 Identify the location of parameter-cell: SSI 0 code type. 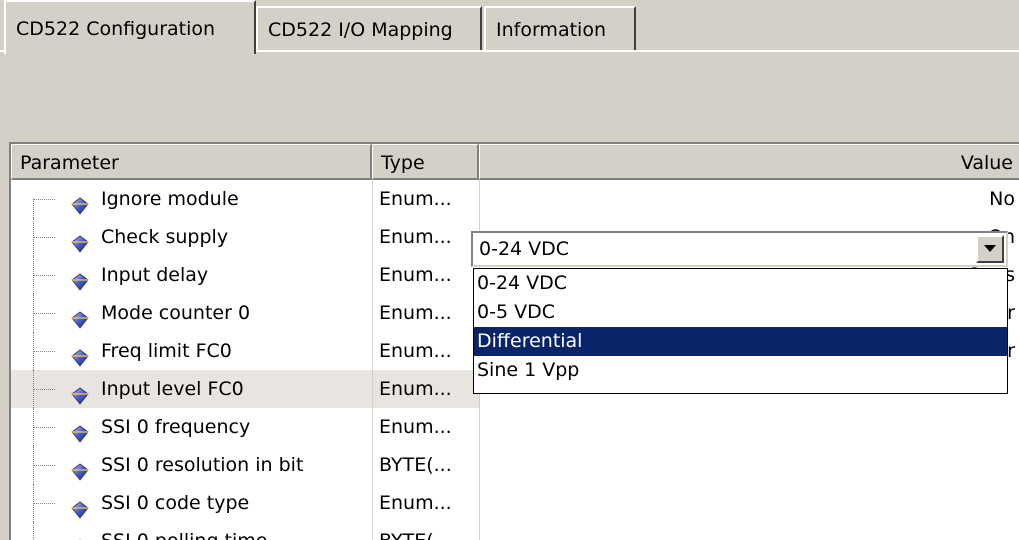
(191, 503).